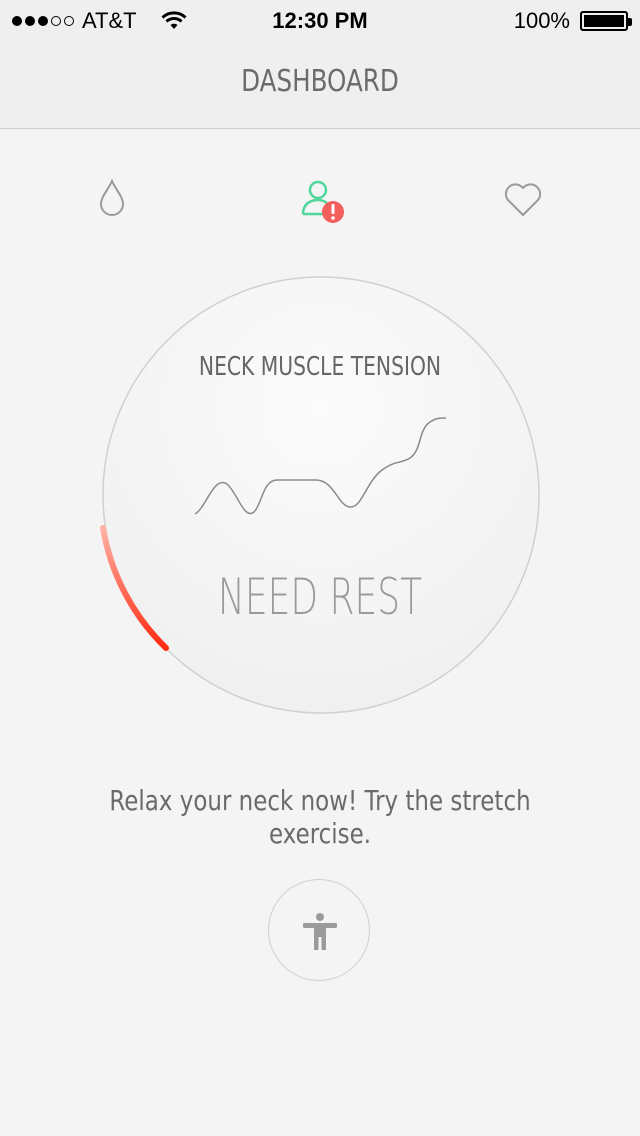 Image resolution: width=640 pixels, height=1136 pixels. I want to click on gauge-label: NECK MUSCLE TENSION, so click(320, 367).